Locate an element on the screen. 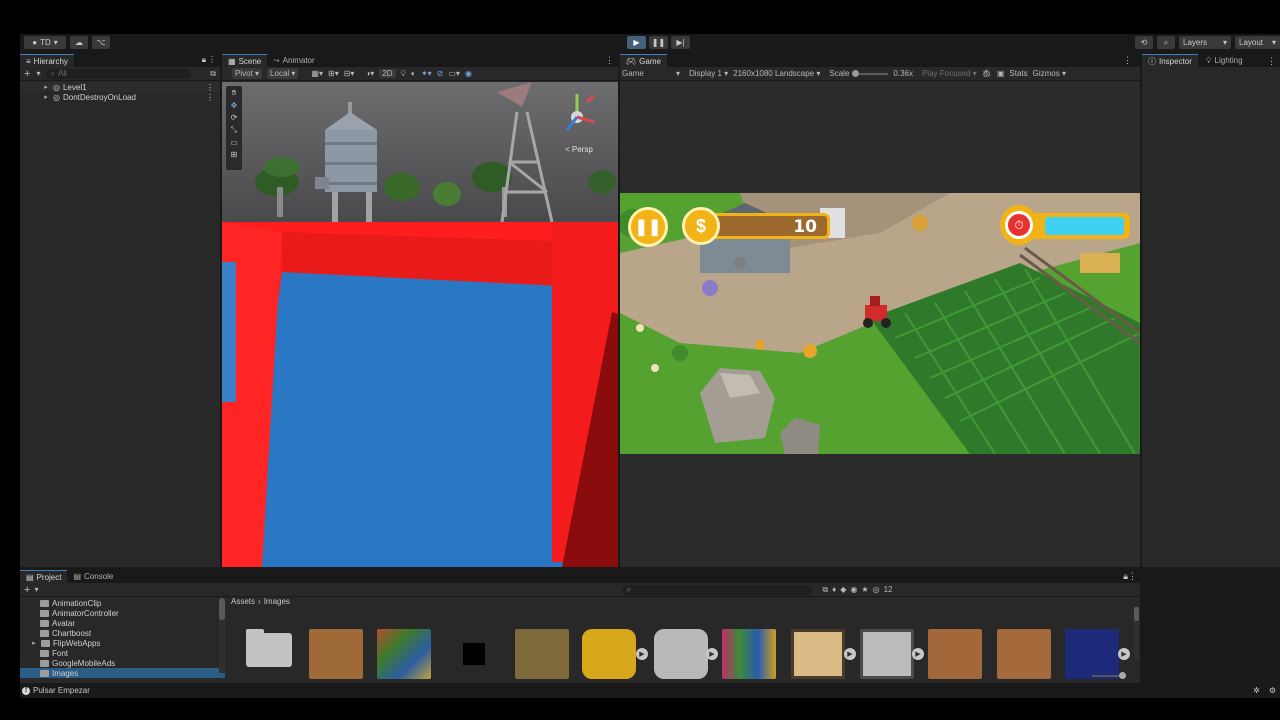 The height and width of the screenshot is (720, 1280). effects-toggle-icon: ✦▾ is located at coordinates (426, 73).